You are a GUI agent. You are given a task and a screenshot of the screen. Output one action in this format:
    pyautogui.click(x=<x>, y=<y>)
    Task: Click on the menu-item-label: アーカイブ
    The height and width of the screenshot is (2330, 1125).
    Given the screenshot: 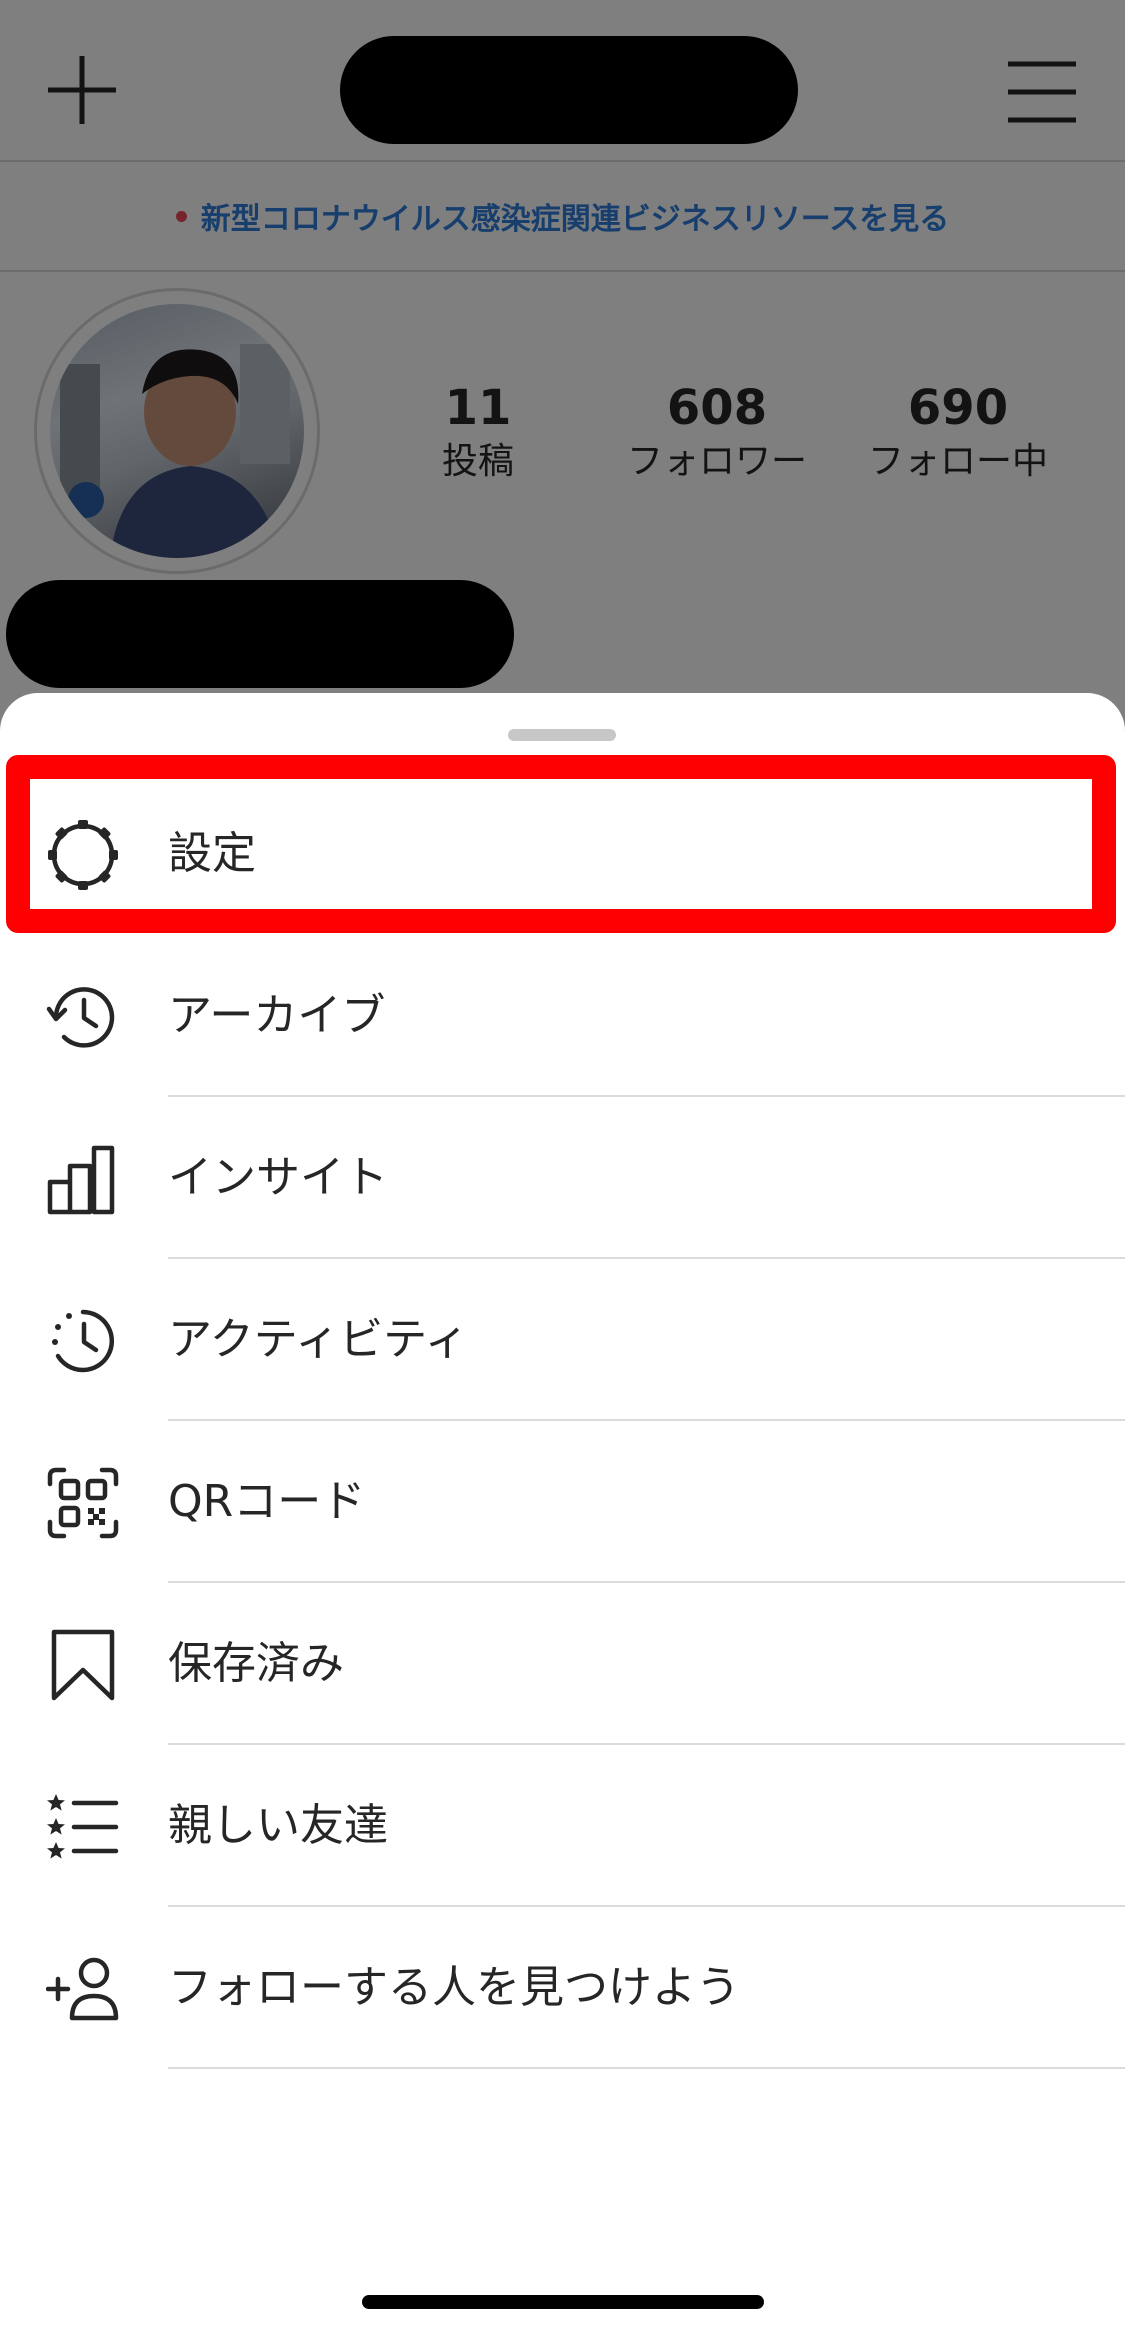 What is the action you would take?
    pyautogui.click(x=277, y=1015)
    